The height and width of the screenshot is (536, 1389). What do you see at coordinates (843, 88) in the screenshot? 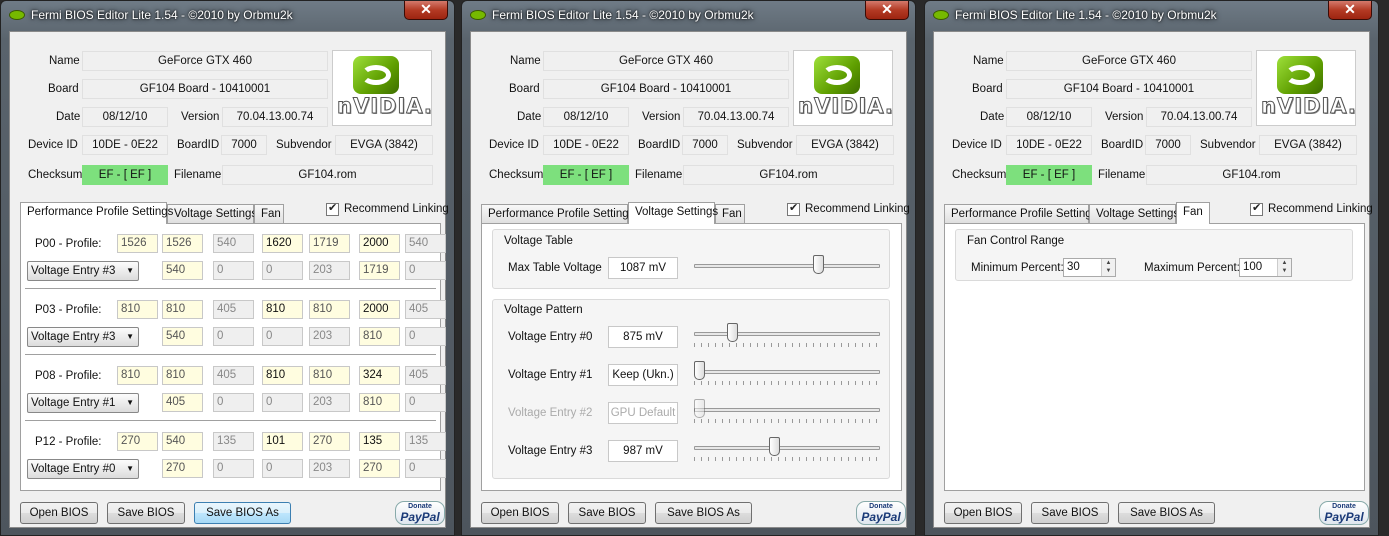
I see `nvidia-logo: nVIDIA.` at bounding box center [843, 88].